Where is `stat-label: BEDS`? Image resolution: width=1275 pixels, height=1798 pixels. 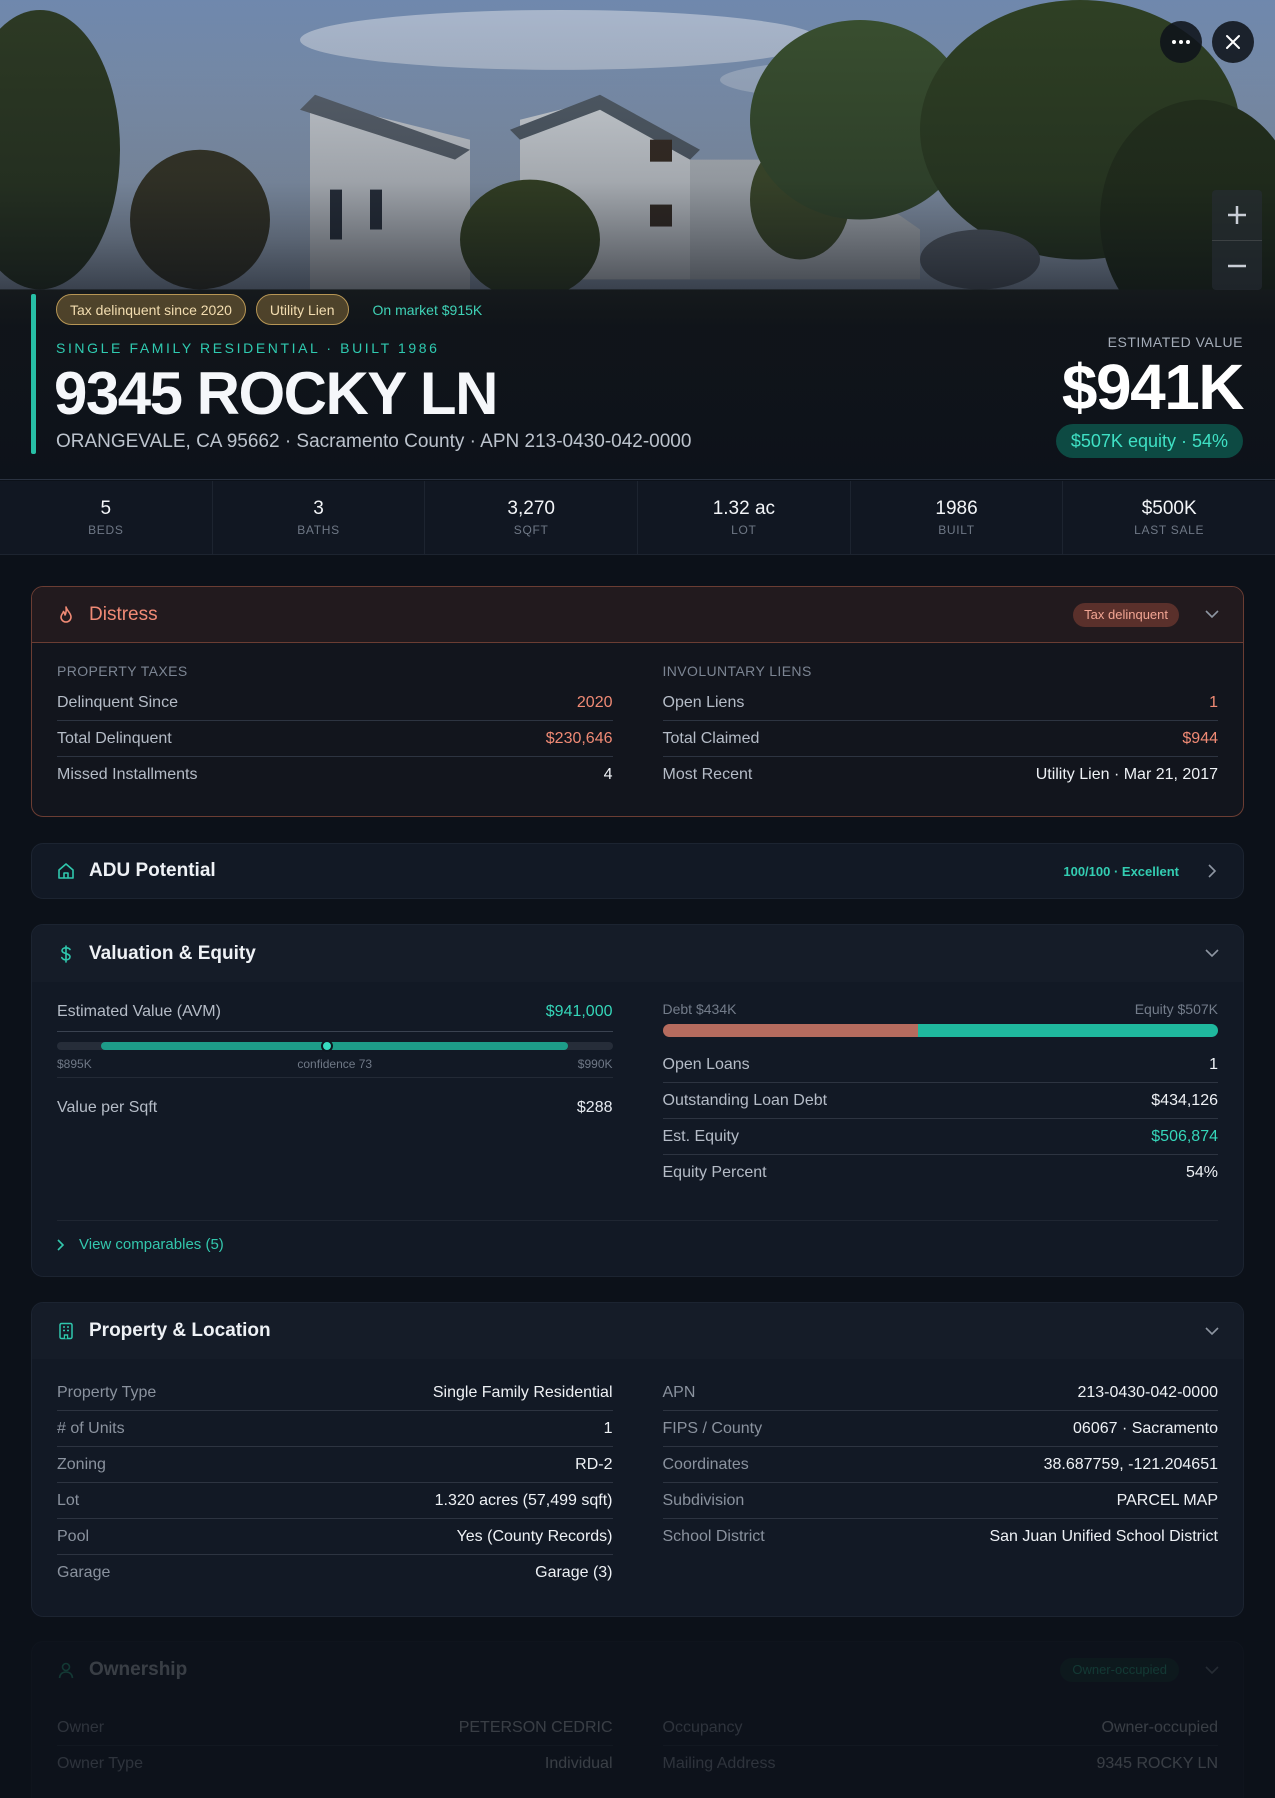
stat-label: BEDS is located at coordinates (106, 530).